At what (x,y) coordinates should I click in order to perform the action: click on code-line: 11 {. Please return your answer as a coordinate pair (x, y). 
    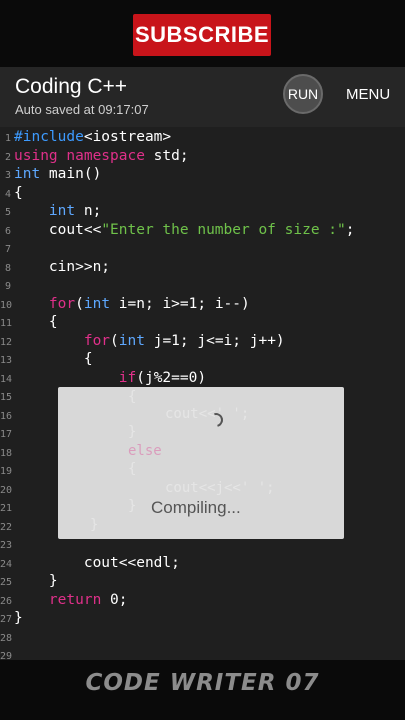
    Looking at the image, I should click on (29, 322).